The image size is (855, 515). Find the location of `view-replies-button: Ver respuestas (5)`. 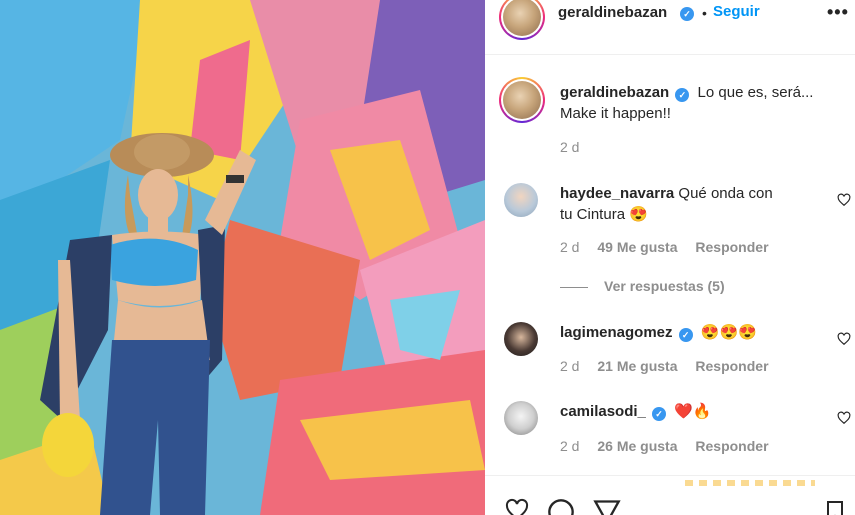

view-replies-button: Ver respuestas (5) is located at coordinates (642, 286).